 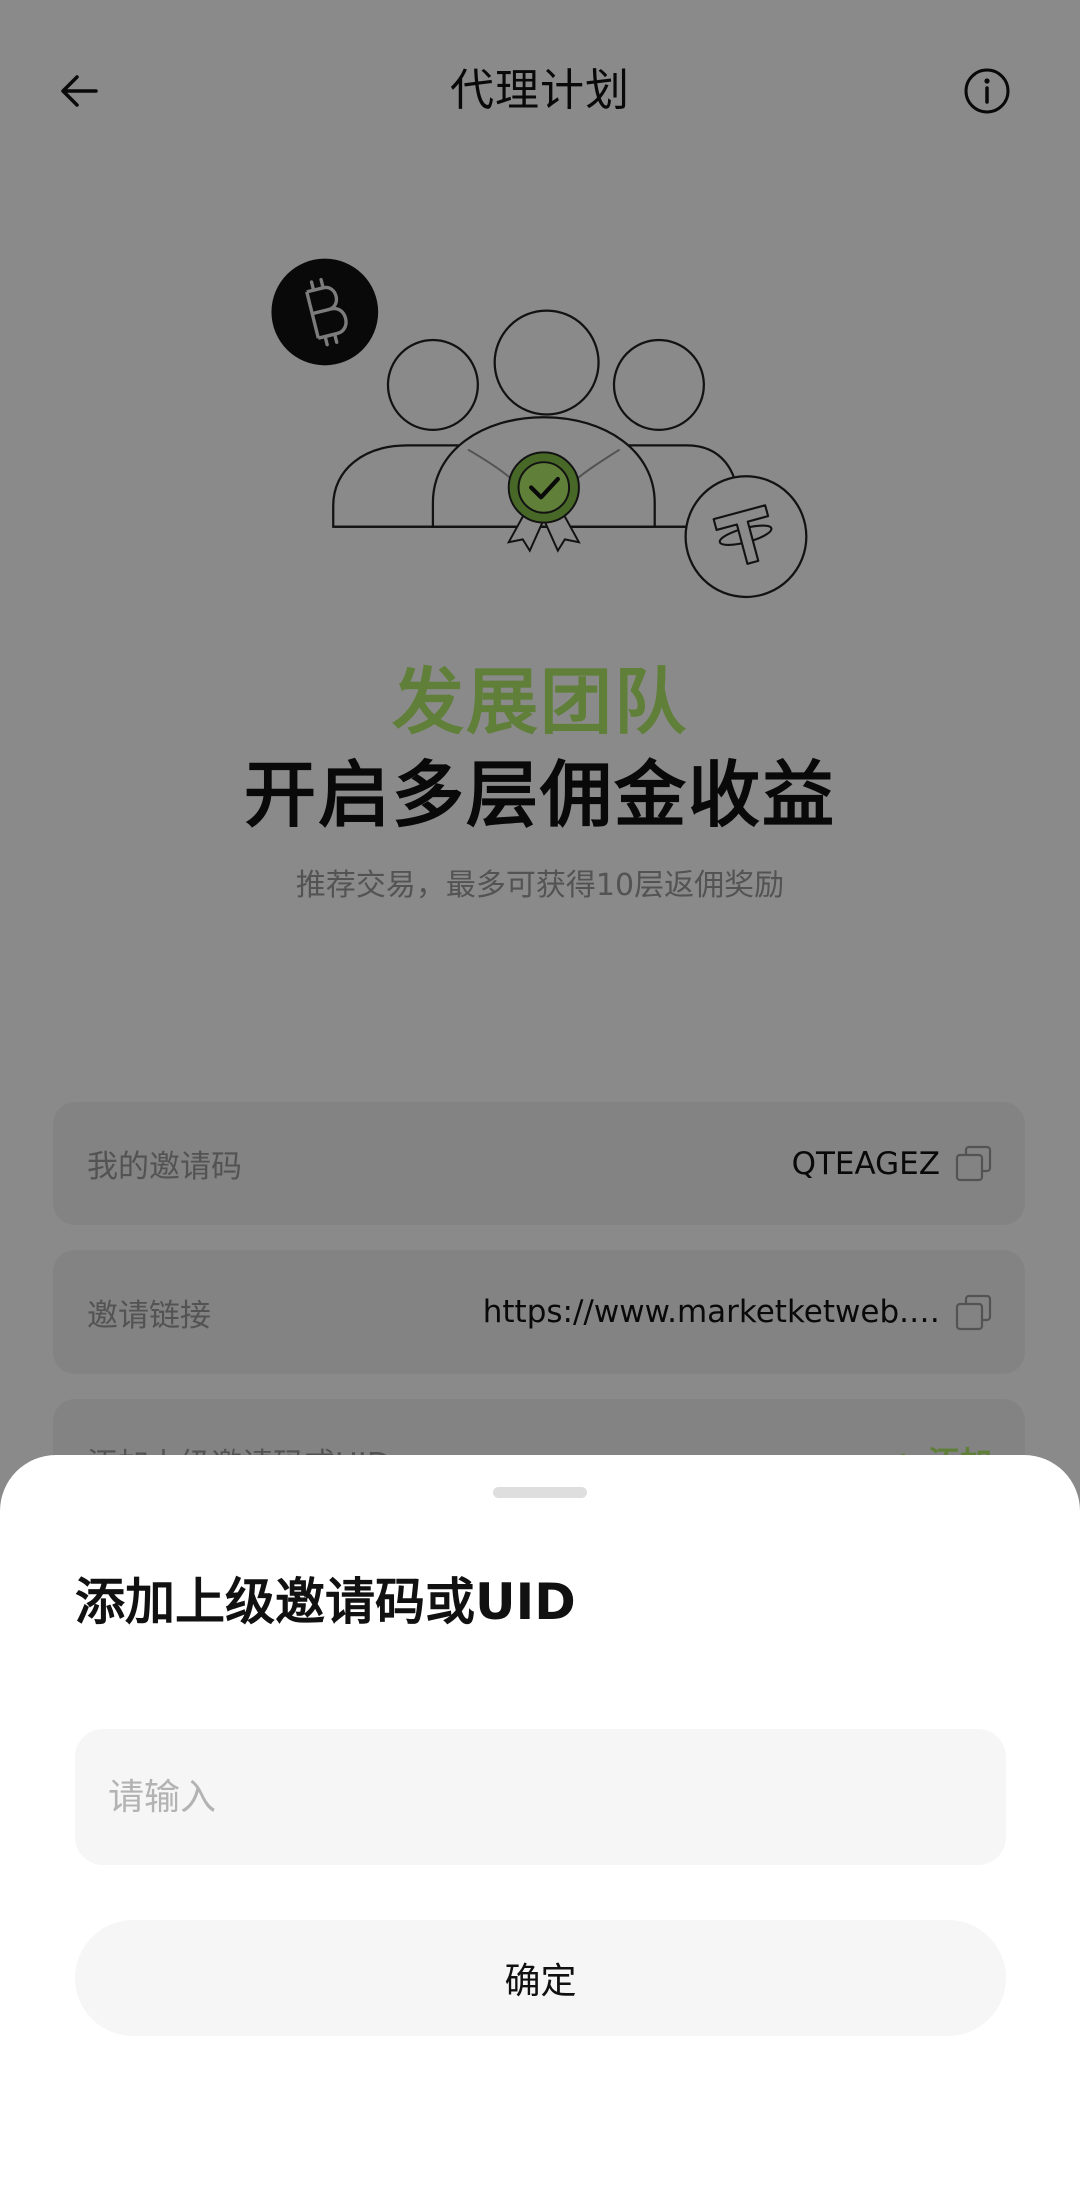 I want to click on referrer-code-input, so click(x=540, y=1797).